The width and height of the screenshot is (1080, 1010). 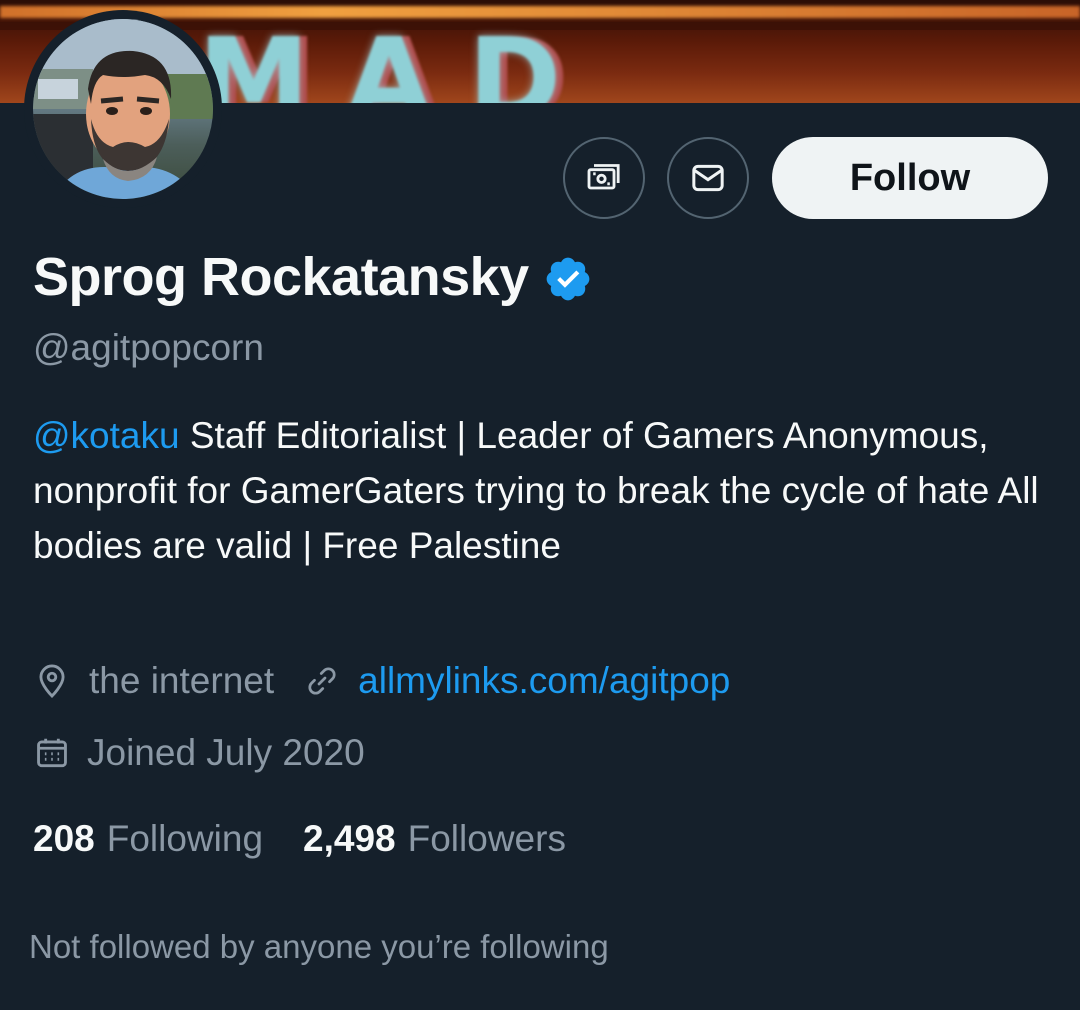 What do you see at coordinates (148, 347) in the screenshot?
I see `user-handle: @agitpopcorn` at bounding box center [148, 347].